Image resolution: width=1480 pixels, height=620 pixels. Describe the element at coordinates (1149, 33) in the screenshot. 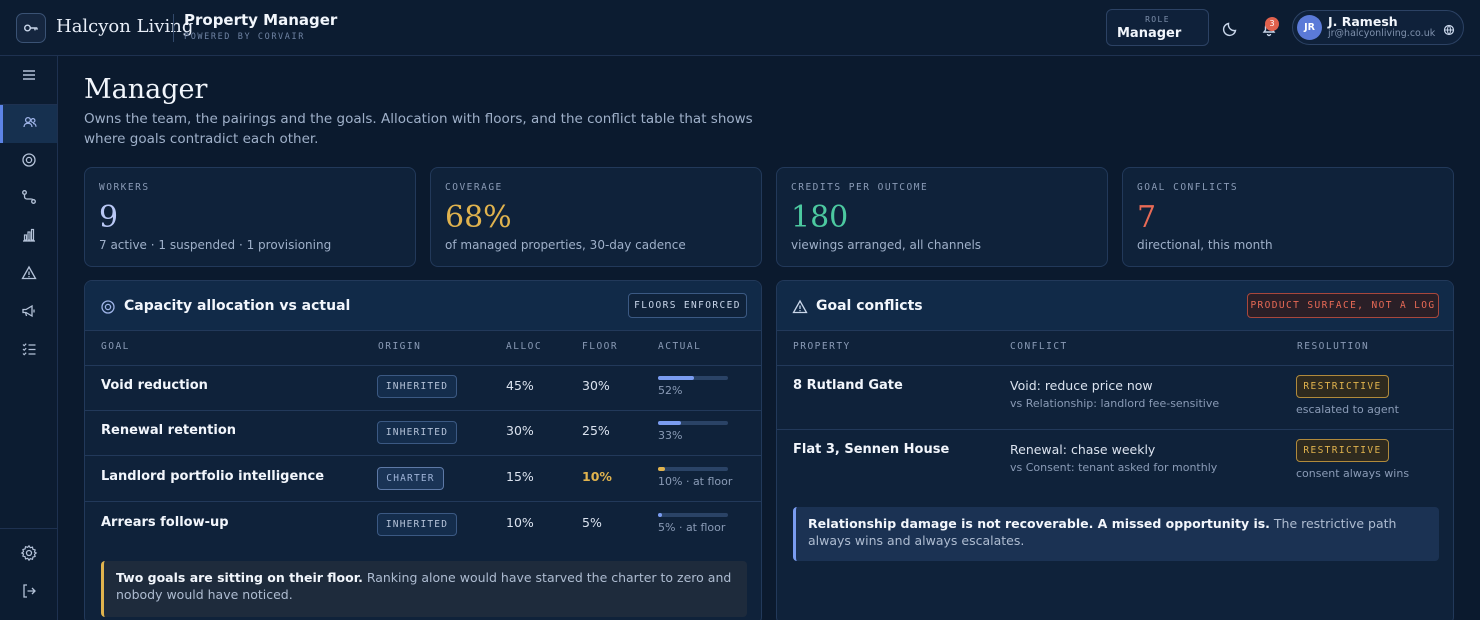

I see `role-value: Manager` at that location.